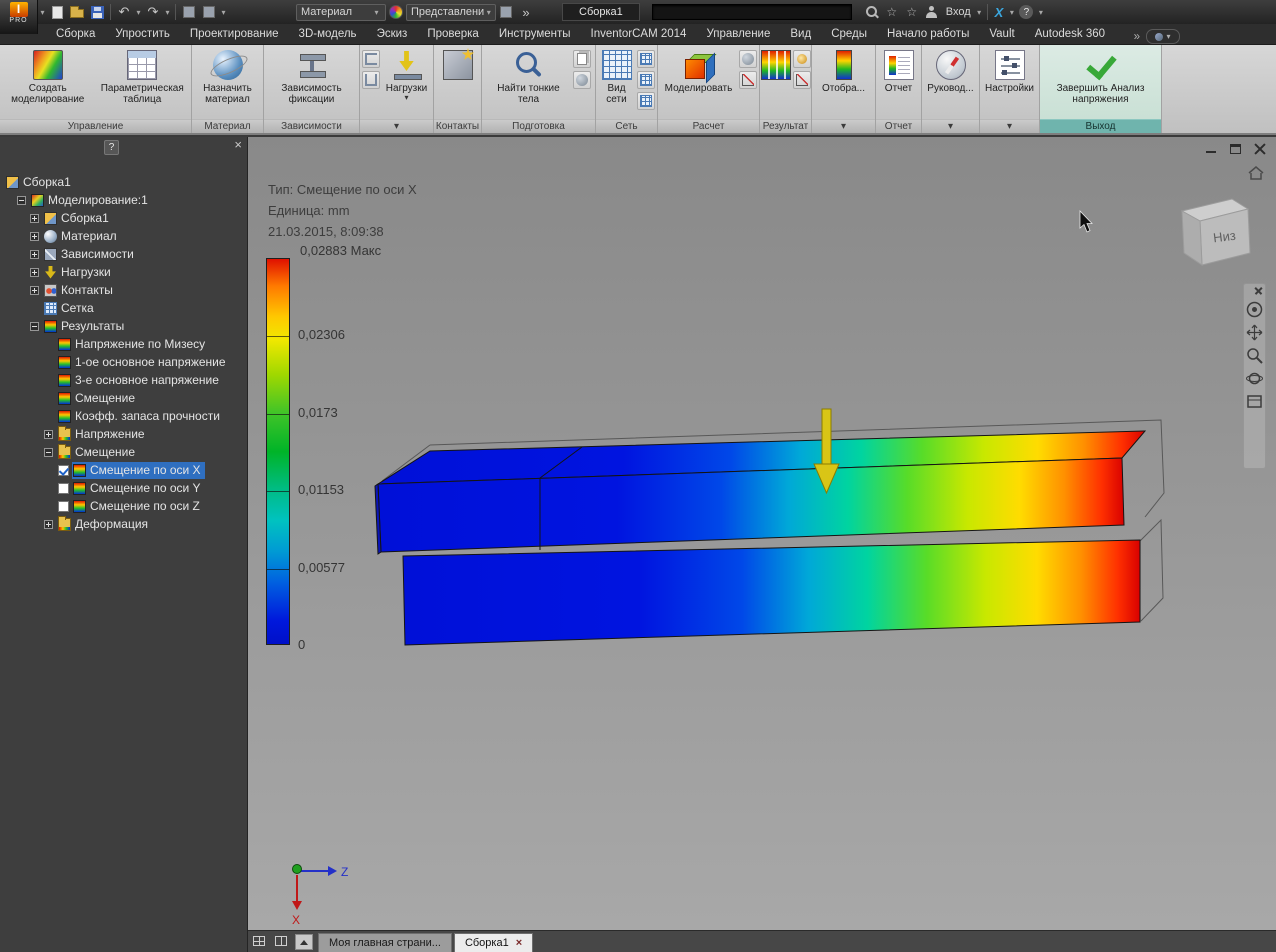  What do you see at coordinates (123, 326) in the screenshot?
I see `tree-item-results: Результаты` at bounding box center [123, 326].